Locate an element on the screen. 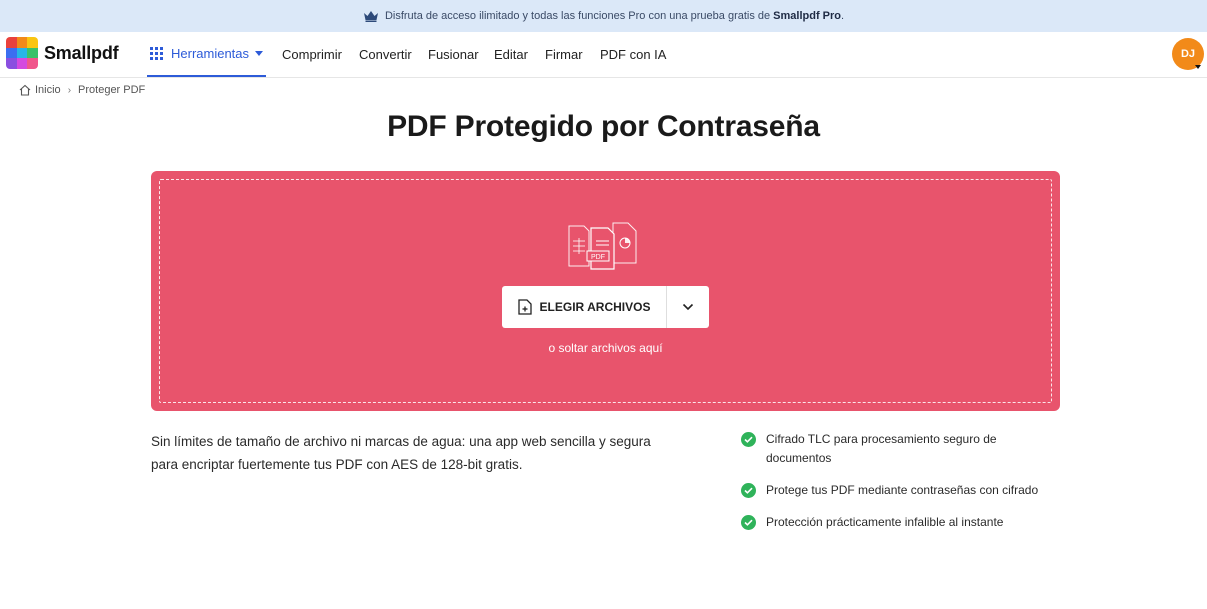 Image resolution: width=1207 pixels, height=609 pixels. home-icon is located at coordinates (25, 90).